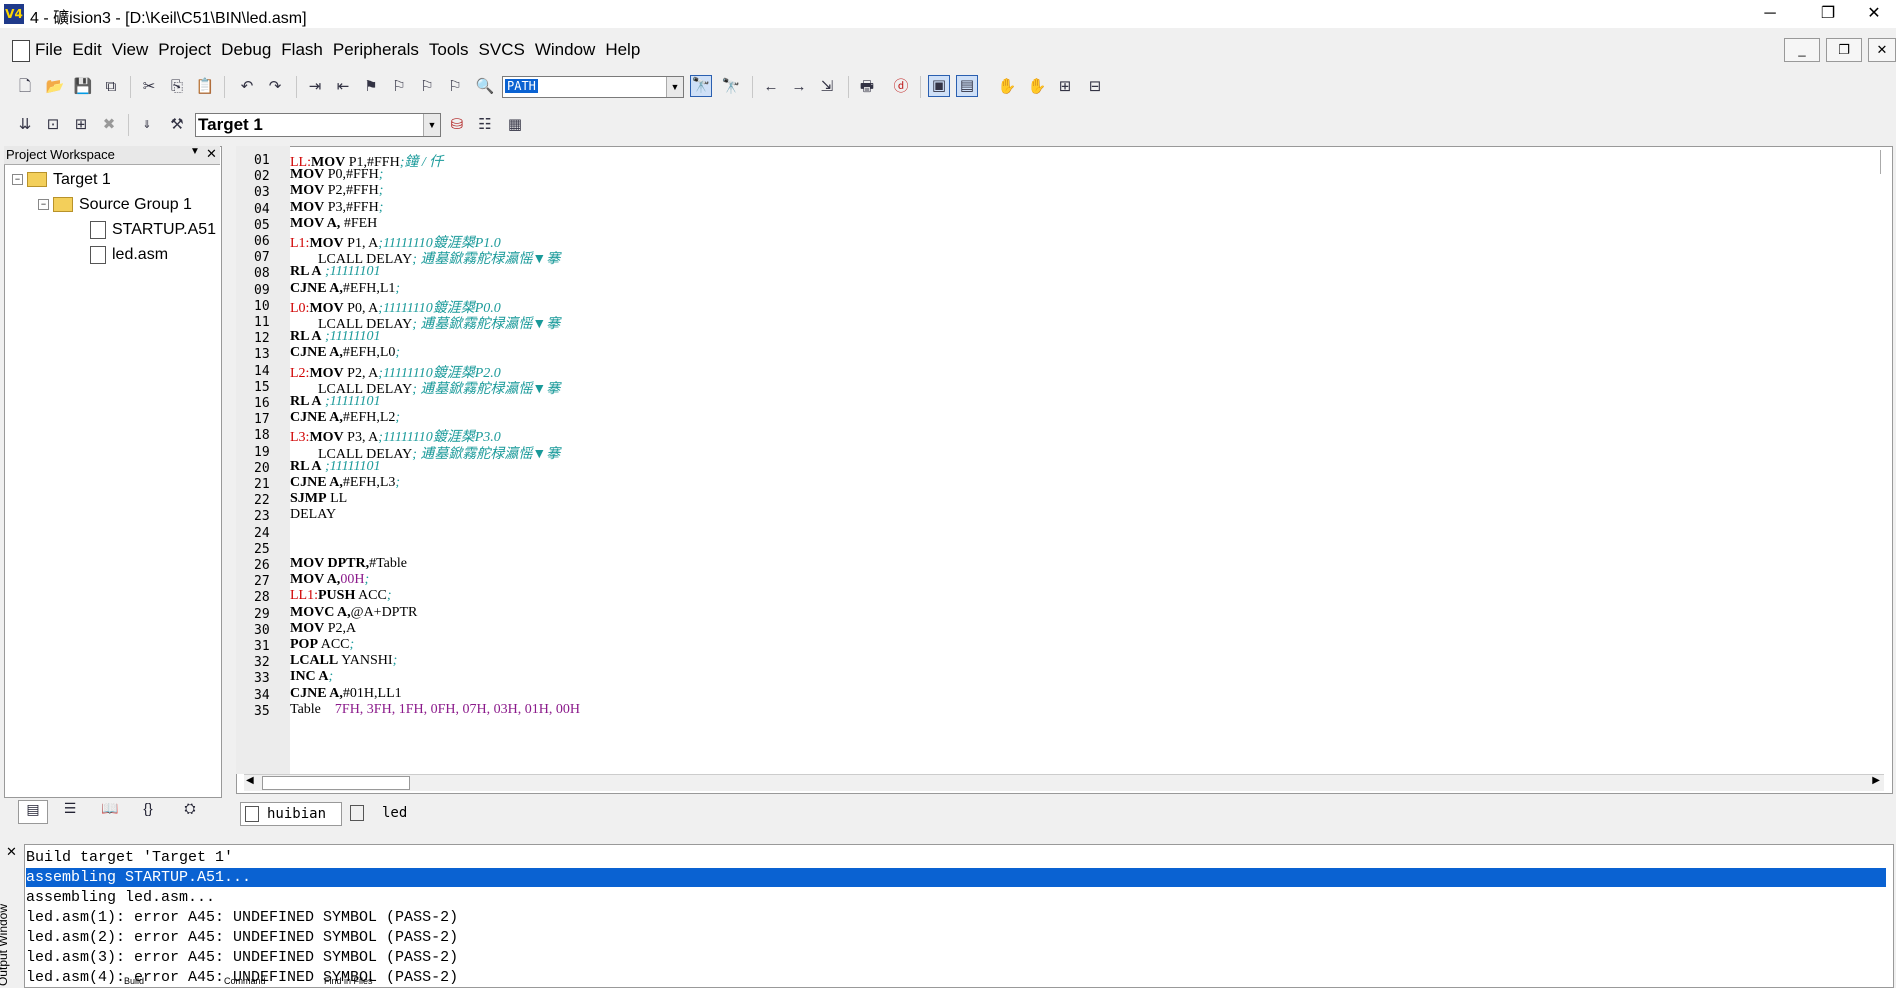 The height and width of the screenshot is (988, 1896). I want to click on menu-debug: Debug, so click(246, 50).